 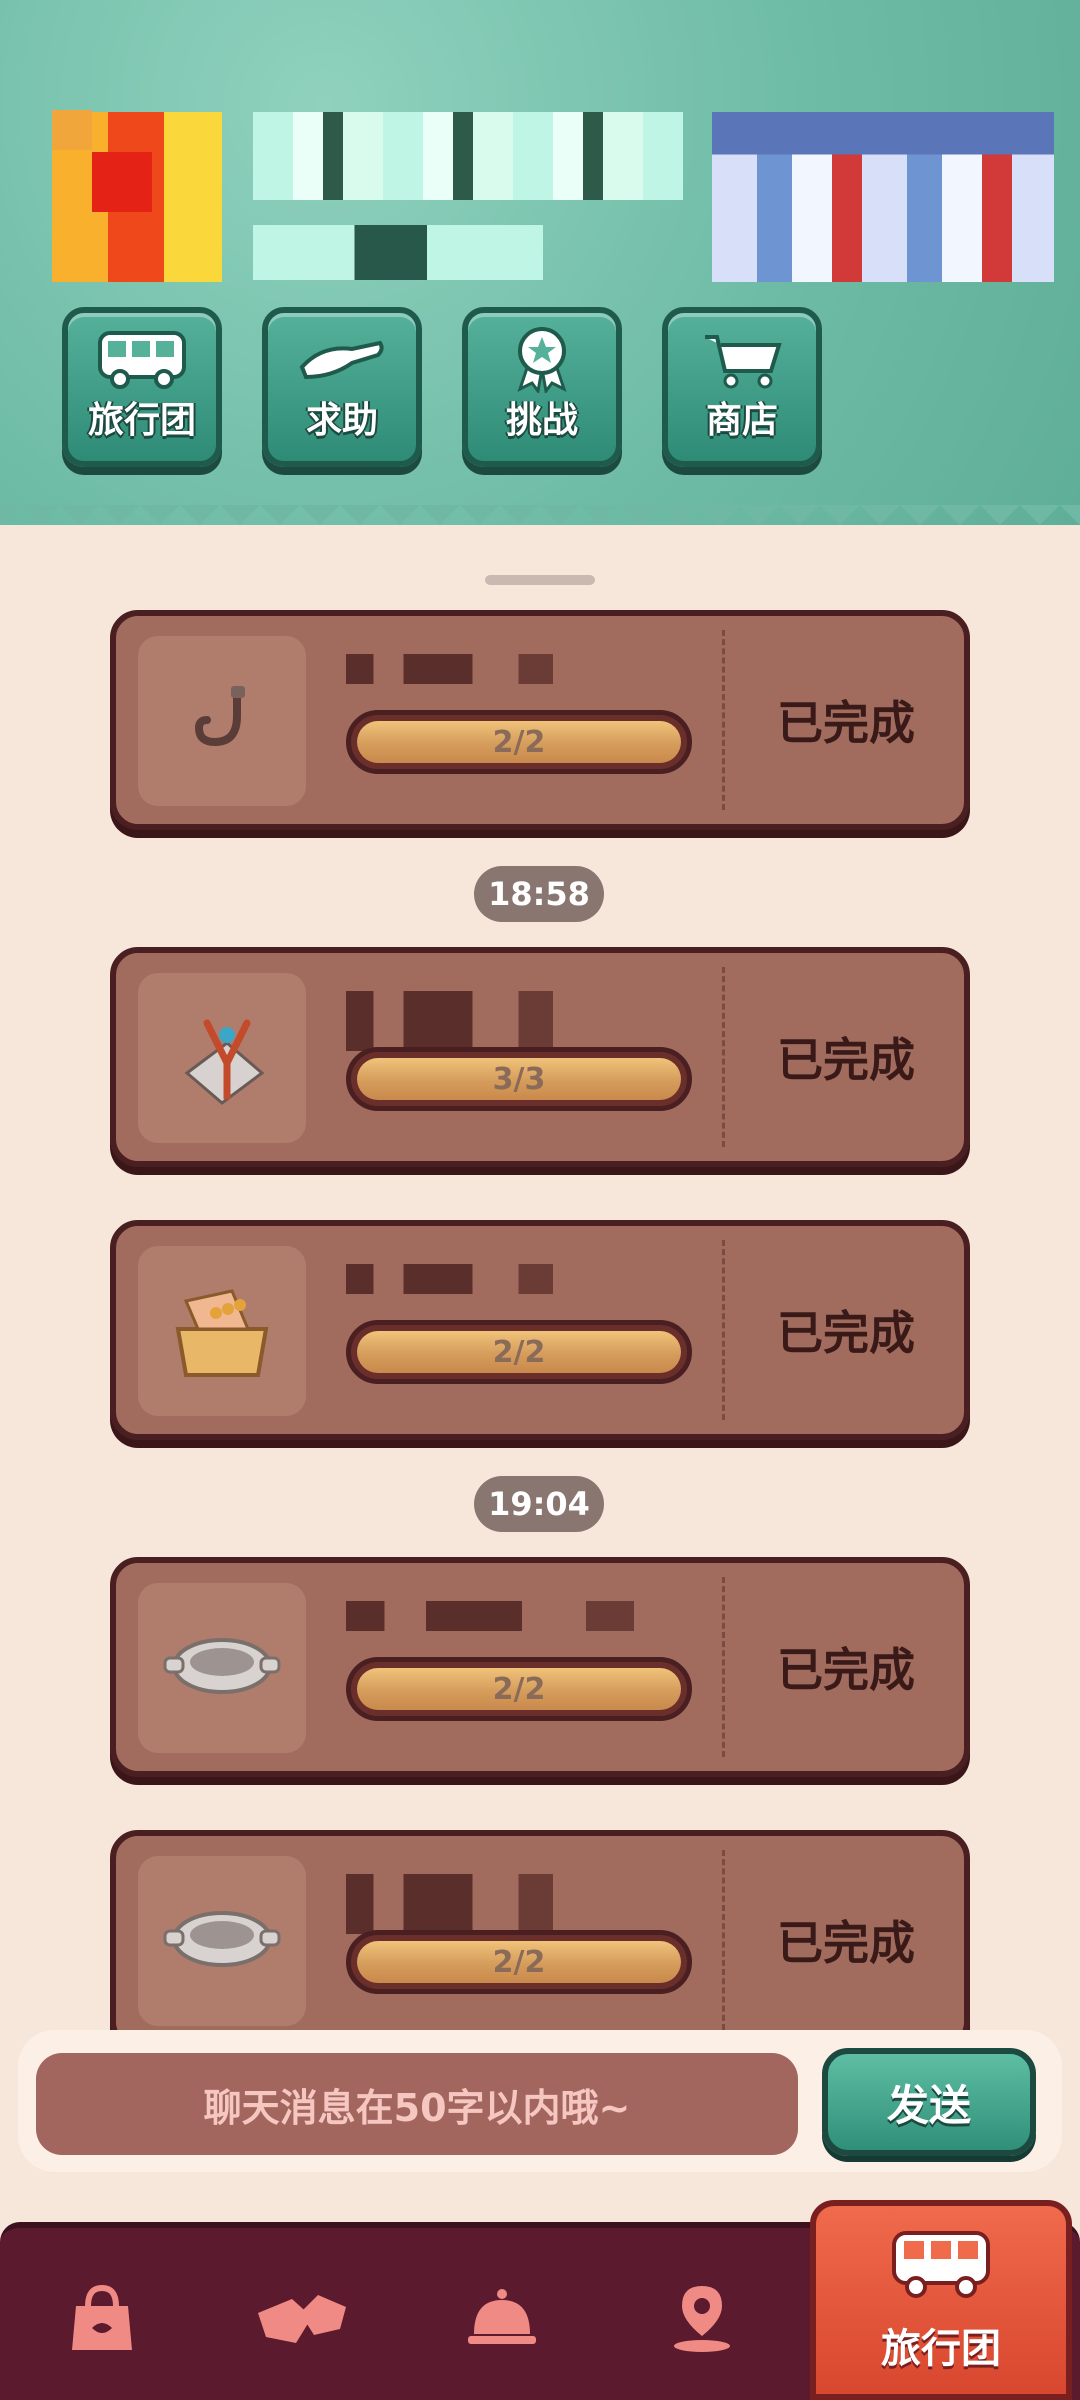 I want to click on chat-input: 聊天消息在50字以内哦~, so click(x=417, y=2104).